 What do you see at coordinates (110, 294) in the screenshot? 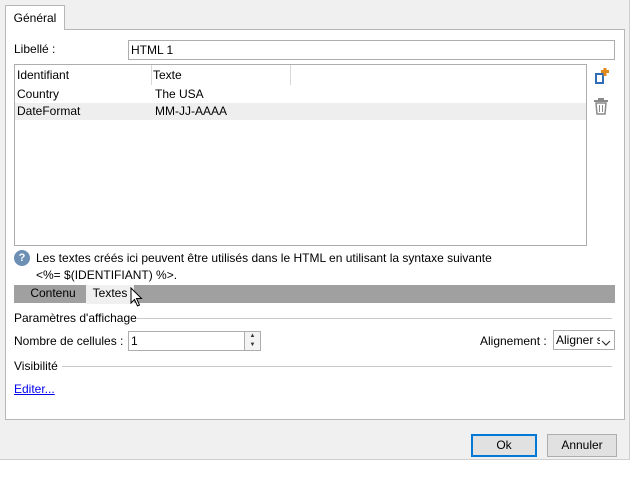
I see `subtab-textes: Textes` at bounding box center [110, 294].